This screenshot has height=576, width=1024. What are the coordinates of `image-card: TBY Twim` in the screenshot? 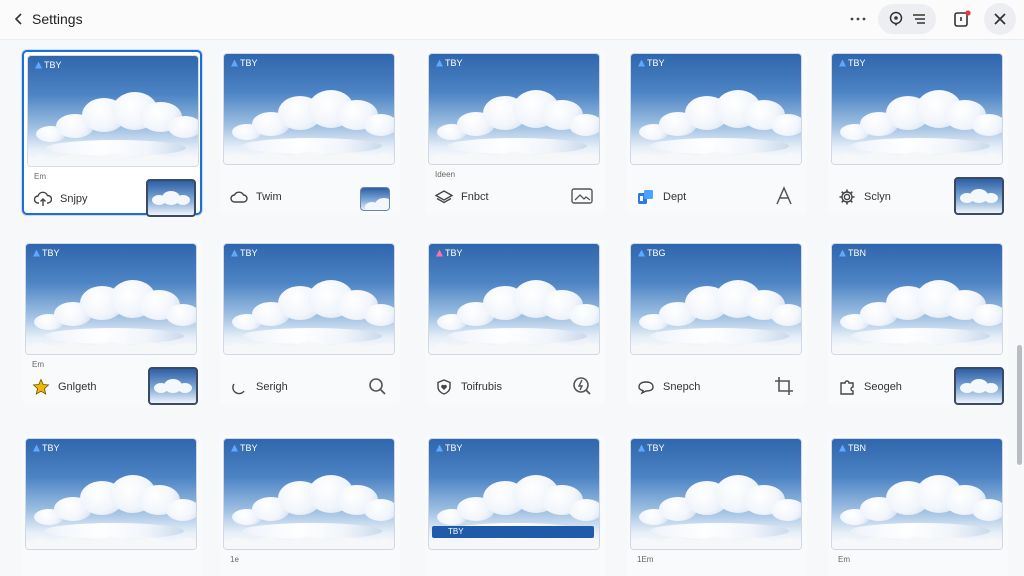 It's located at (310, 132).